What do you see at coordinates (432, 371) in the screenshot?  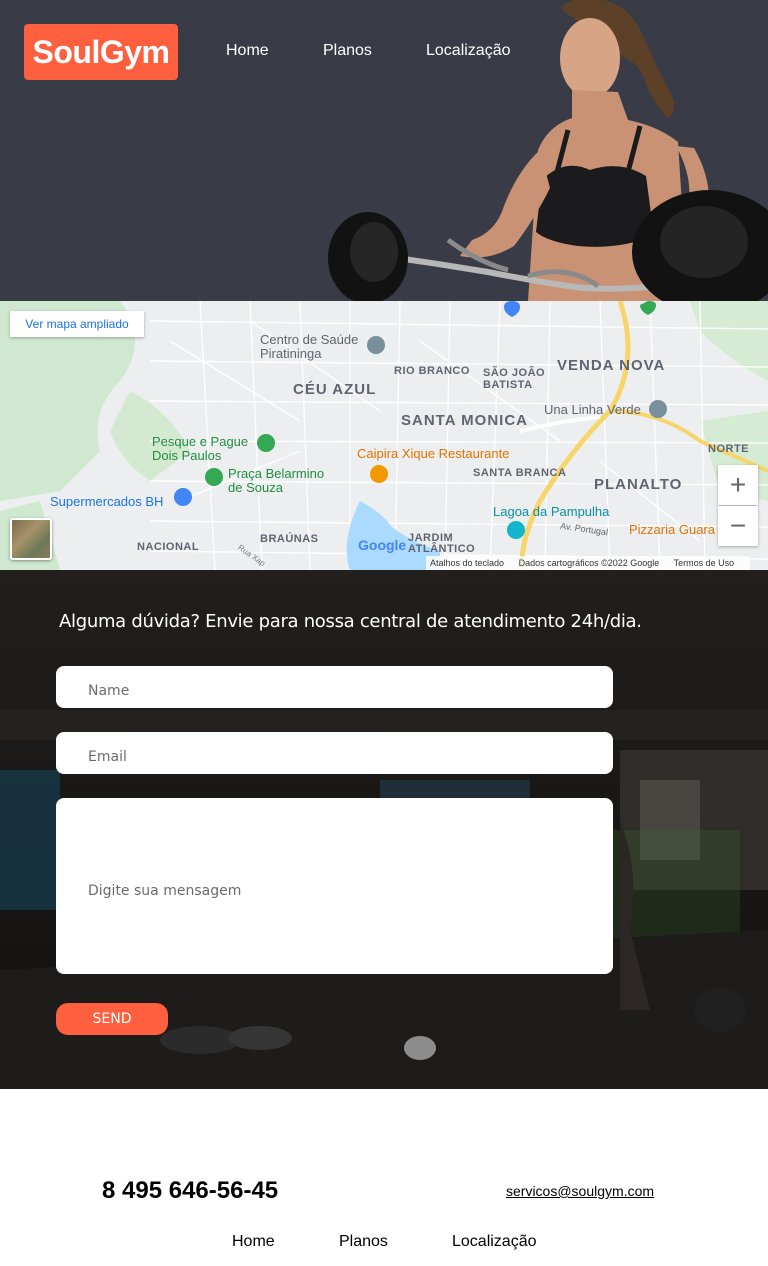 I see `map-label-rio-branco: RIO BRANCO` at bounding box center [432, 371].